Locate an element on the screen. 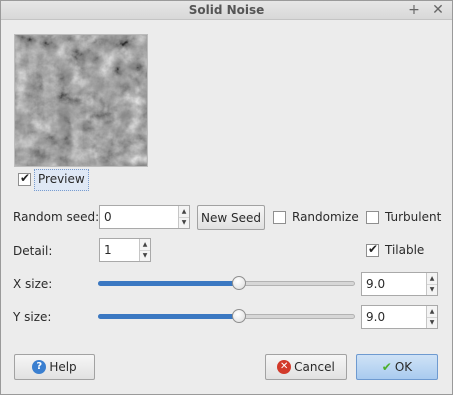 This screenshot has width=453, height=395. noise-preview-image is located at coordinates (81, 100).